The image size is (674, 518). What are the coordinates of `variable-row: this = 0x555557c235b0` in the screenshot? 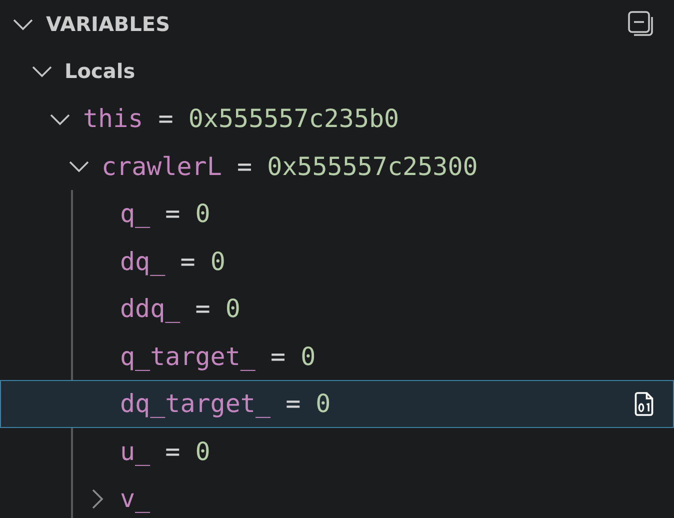 It's located at (337, 118).